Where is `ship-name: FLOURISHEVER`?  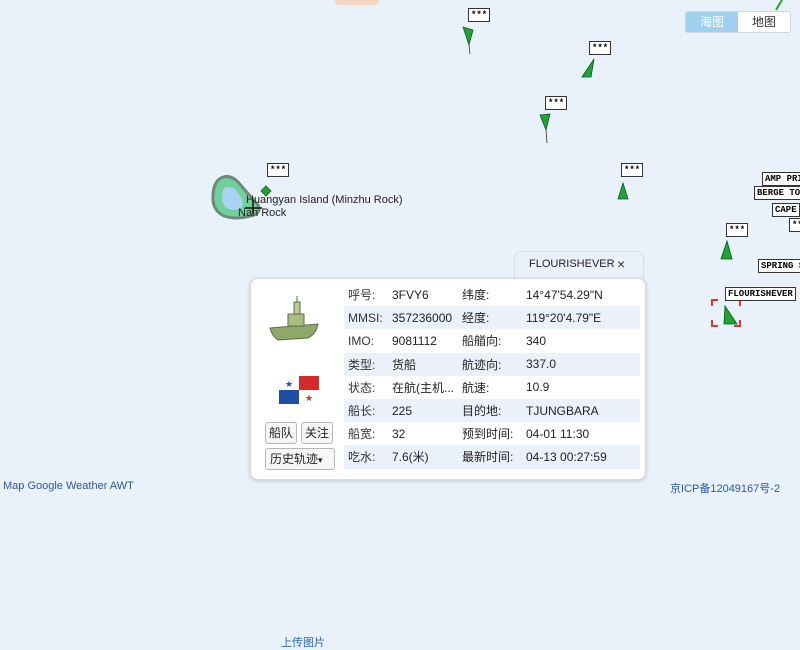 ship-name: FLOURISHEVER is located at coordinates (572, 264).